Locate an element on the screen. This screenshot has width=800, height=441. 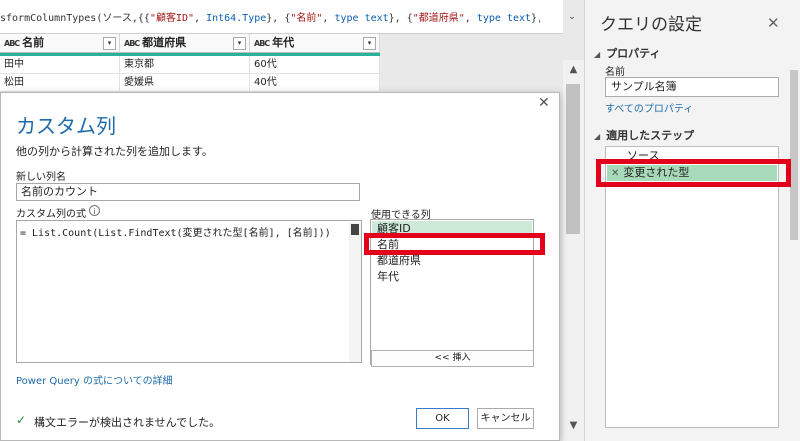
applied-steps-section-header: ◢ 適用したステップ is located at coordinates (644, 135).